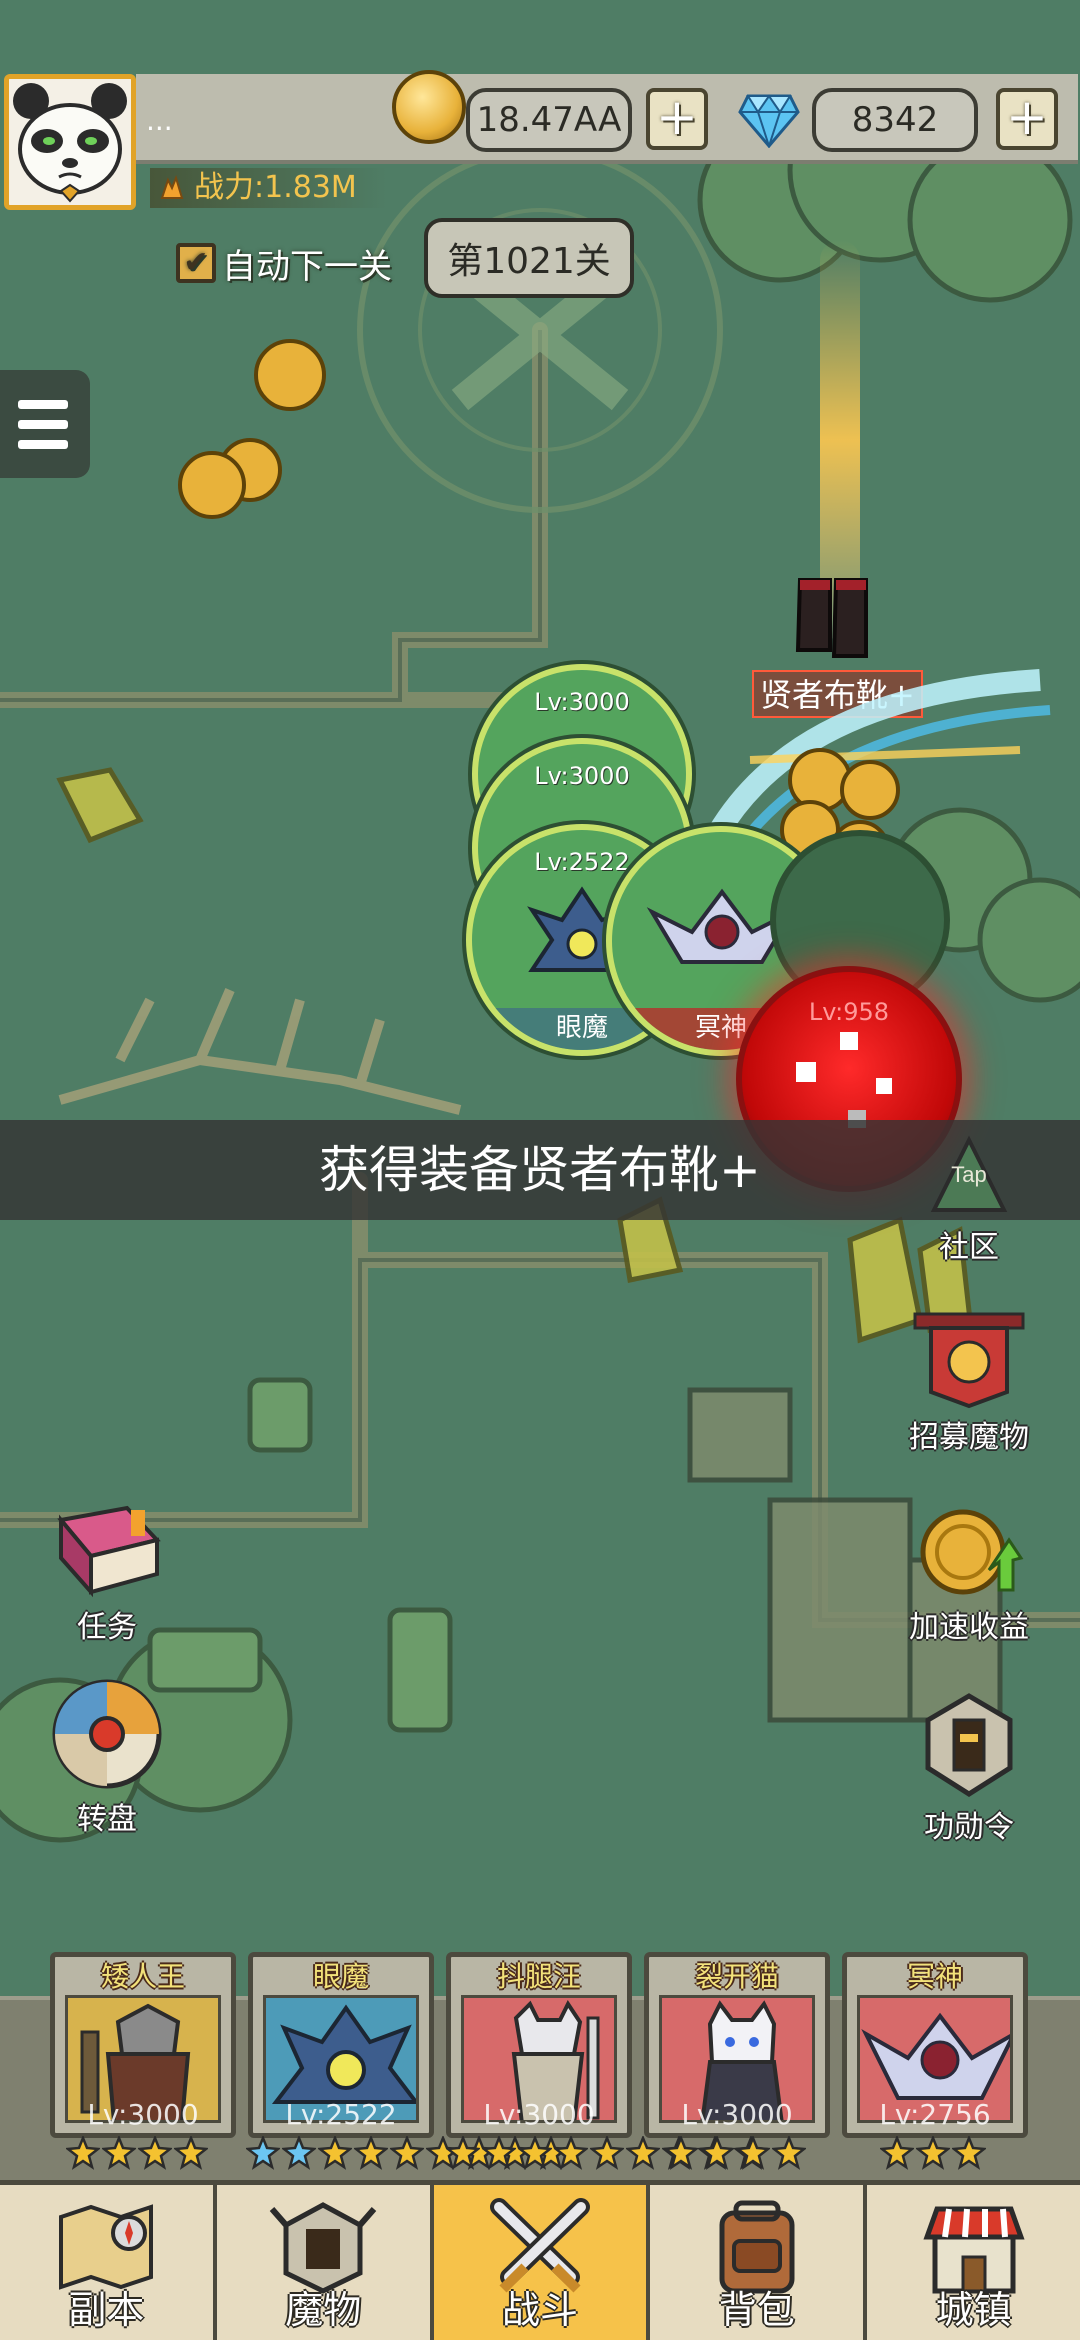 The image size is (1080, 2340). I want to click on tab-battle: 战斗, so click(542, 2262).